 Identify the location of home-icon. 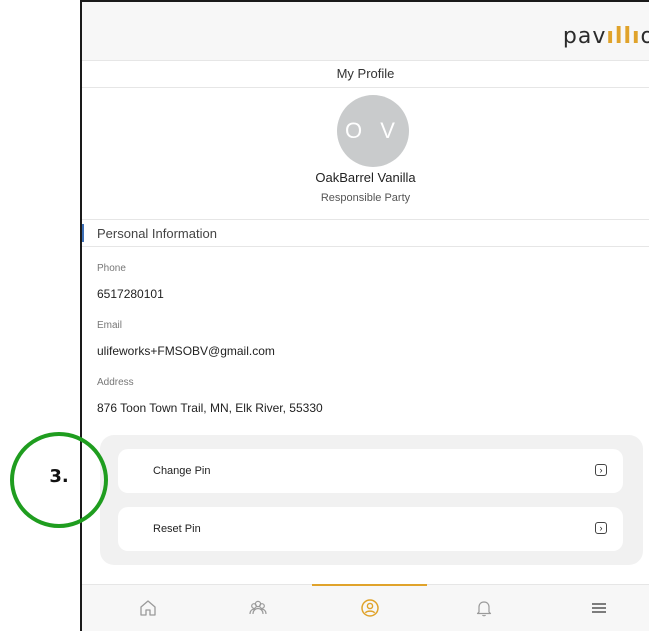
(148, 608).